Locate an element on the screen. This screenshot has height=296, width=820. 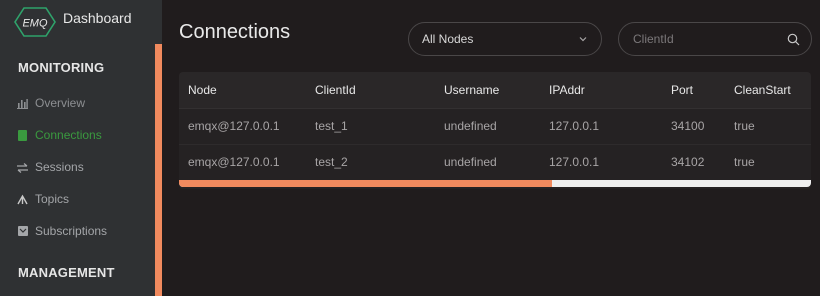
brand: EMQ Dashboard is located at coordinates (77, 22).